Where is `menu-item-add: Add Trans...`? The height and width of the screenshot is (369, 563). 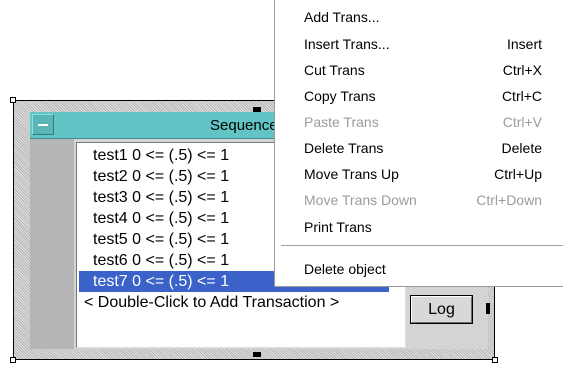
menu-item-add: Add Trans... is located at coordinates (419, 17).